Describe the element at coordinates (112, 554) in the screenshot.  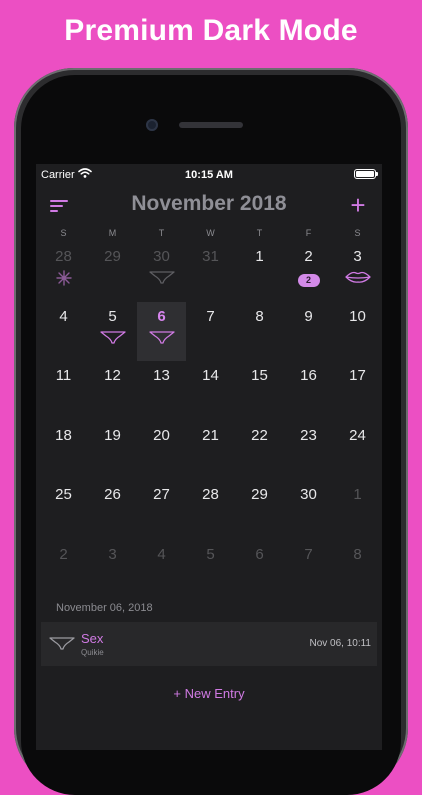
I see `day-number: 3` at that location.